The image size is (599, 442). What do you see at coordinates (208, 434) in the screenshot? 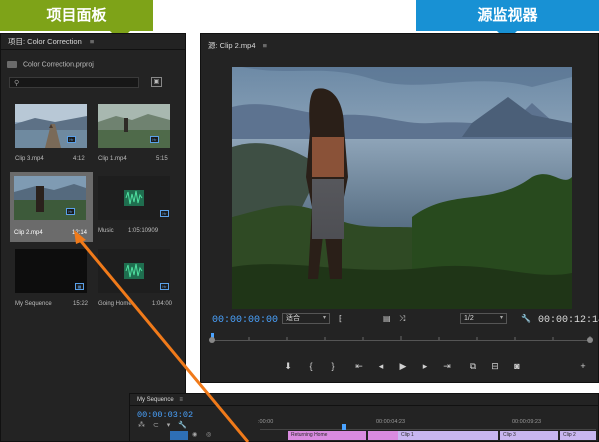
I see `eye-icon: ◎` at bounding box center [208, 434].